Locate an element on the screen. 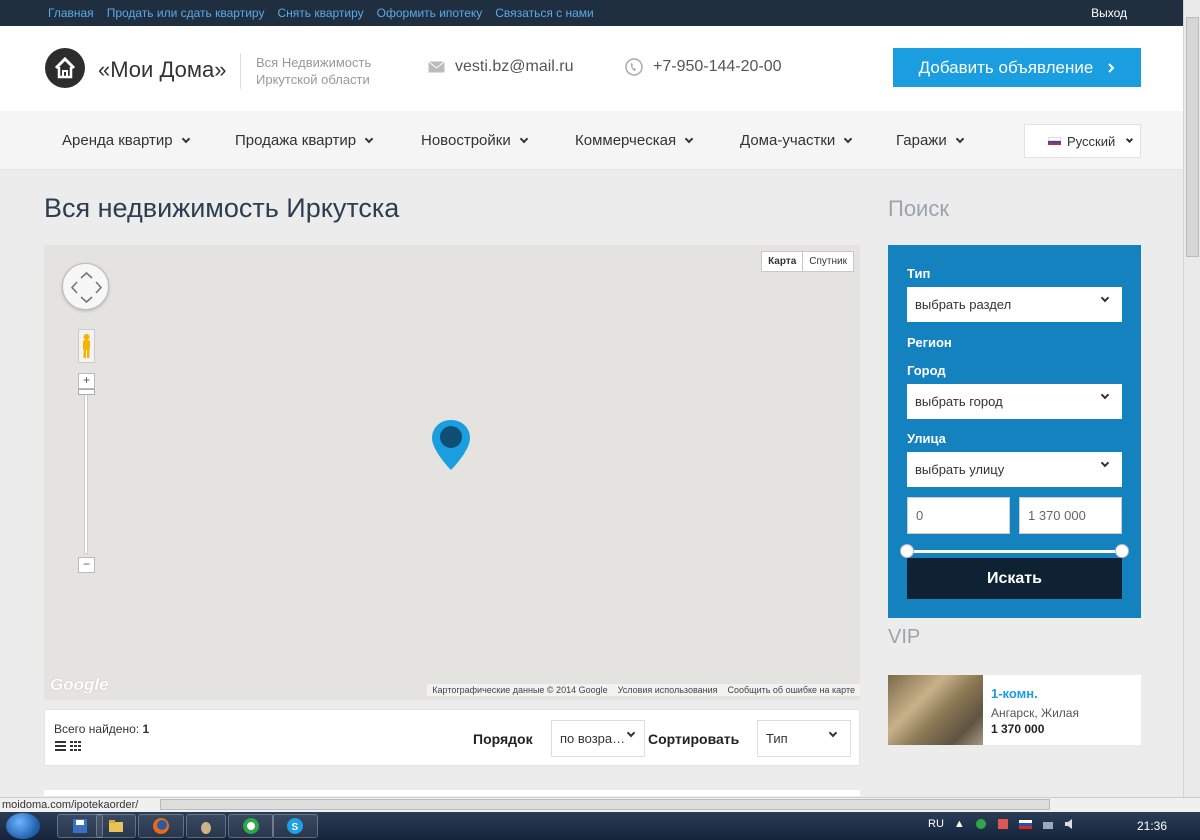 The height and width of the screenshot is (840, 1200). nav-label: Аренда квартир is located at coordinates (117, 140).